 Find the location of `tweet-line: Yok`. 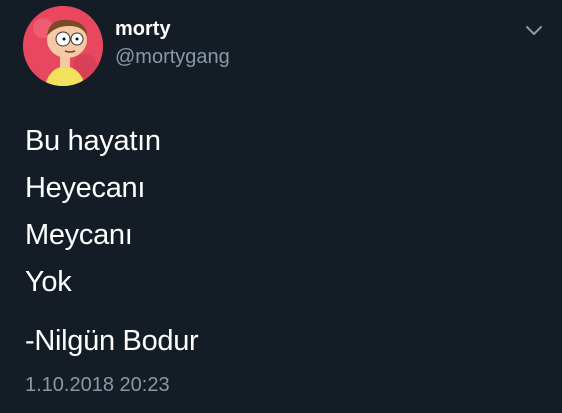

tweet-line: Yok is located at coordinates (48, 282).